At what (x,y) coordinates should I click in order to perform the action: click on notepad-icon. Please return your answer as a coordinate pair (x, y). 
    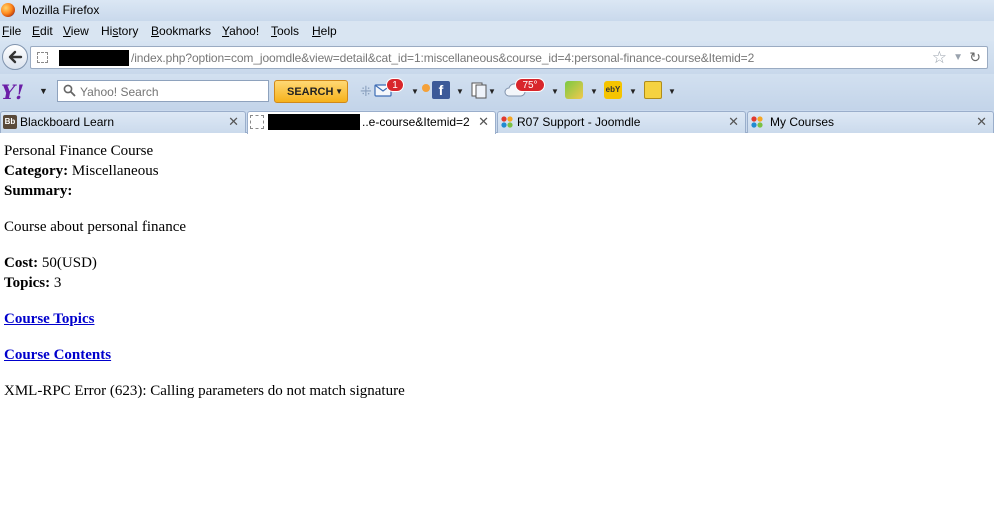
    Looking at the image, I should click on (653, 90).